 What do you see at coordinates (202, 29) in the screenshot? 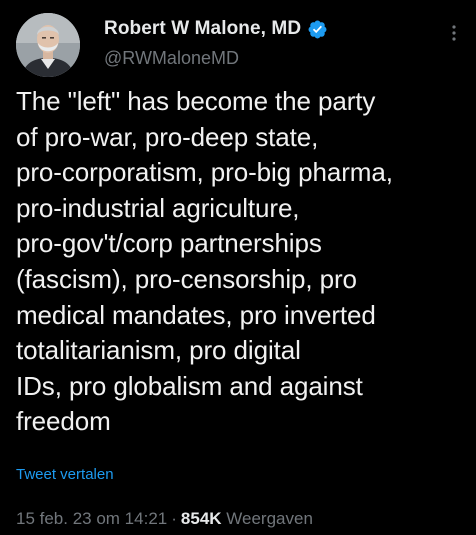
I see `author-display-name: Robert W Malone, MD` at bounding box center [202, 29].